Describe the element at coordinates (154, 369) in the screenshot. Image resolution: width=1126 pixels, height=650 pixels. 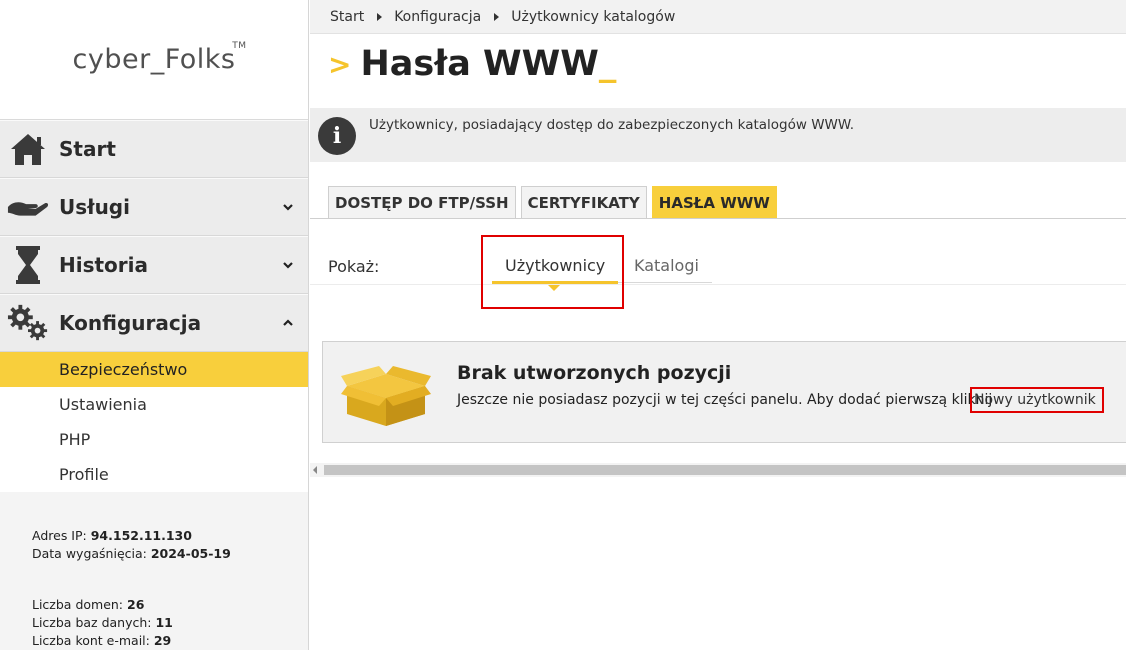
I see `subnav-item-bezpieczenstwo: Bezpieczeństwo` at that location.